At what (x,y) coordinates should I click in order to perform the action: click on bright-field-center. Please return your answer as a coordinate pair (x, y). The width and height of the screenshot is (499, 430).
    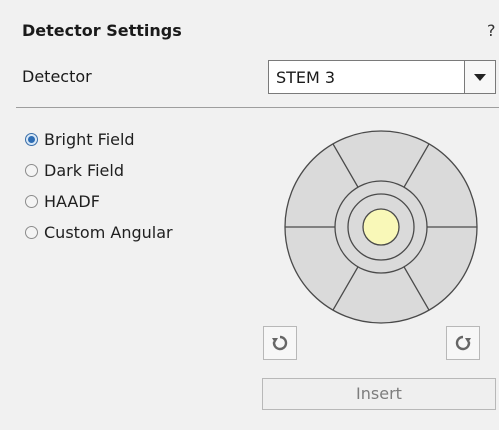
    Looking at the image, I should click on (381, 227).